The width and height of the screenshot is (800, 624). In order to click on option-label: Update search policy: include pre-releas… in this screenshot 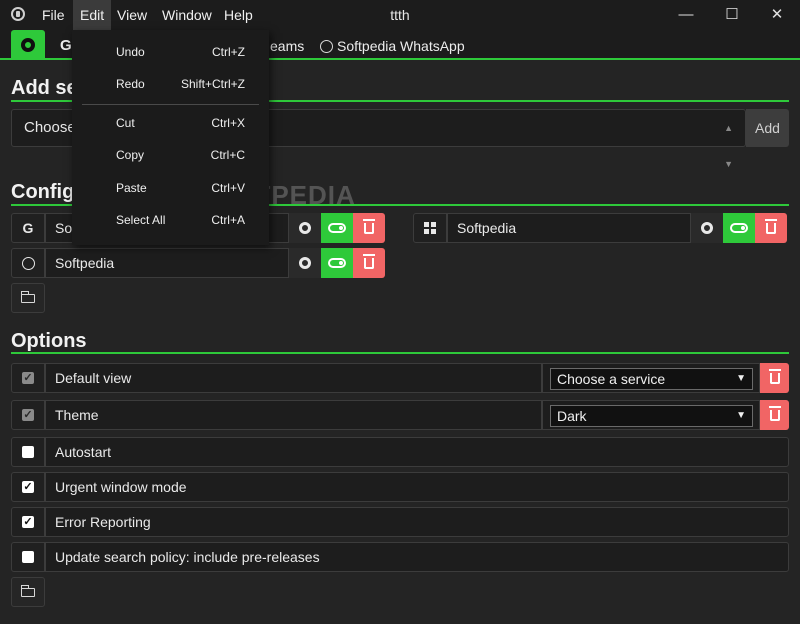, I will do `click(417, 557)`.